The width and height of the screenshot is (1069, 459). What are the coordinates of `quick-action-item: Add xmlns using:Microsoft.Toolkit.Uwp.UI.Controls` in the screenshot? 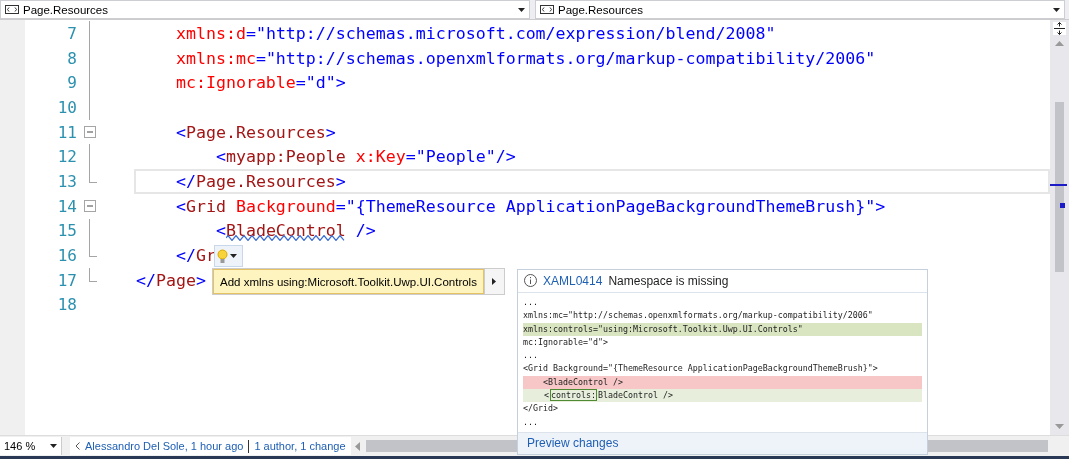 It's located at (348, 281).